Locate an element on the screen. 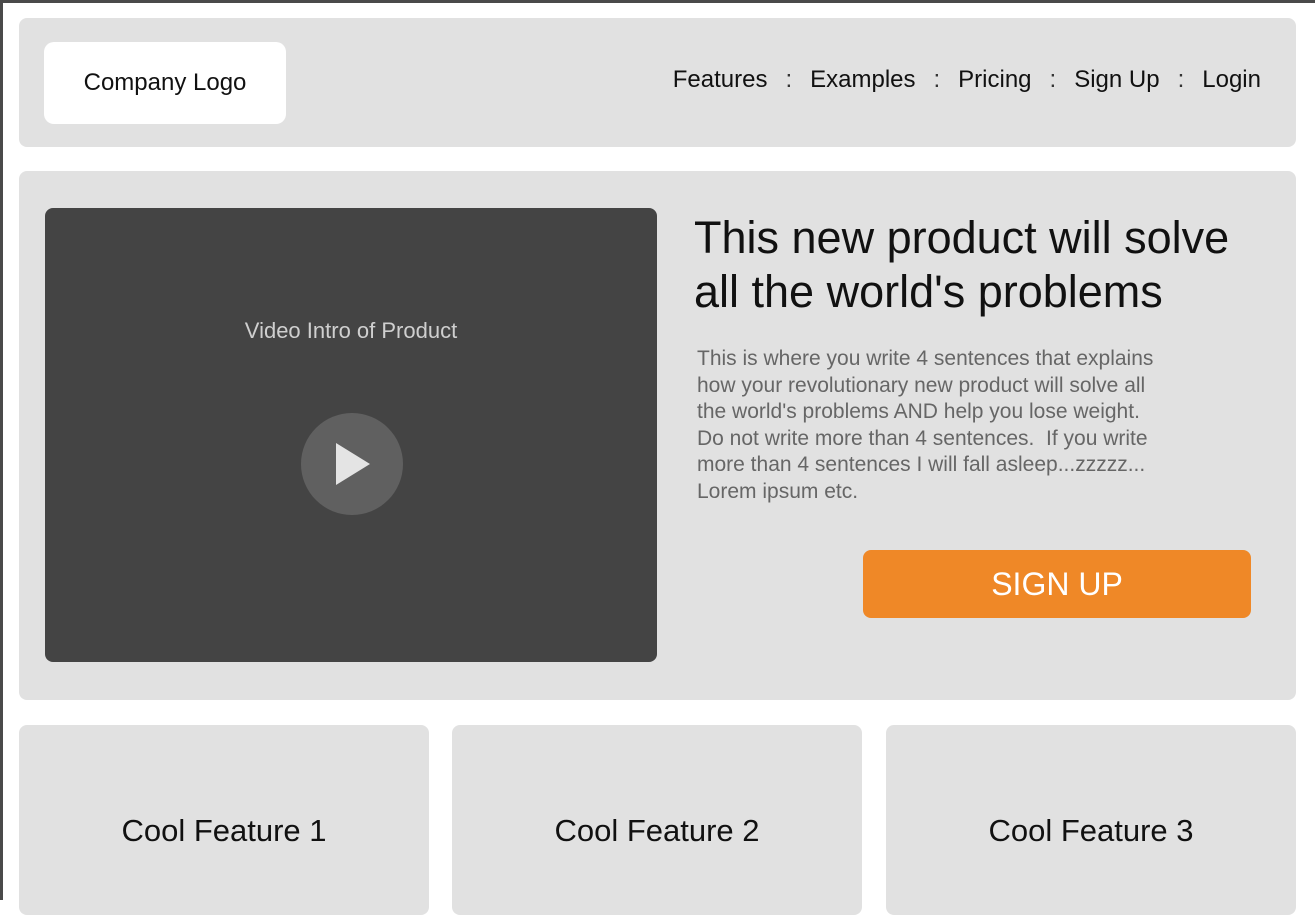  nav-examples: Examples is located at coordinates (862, 80).